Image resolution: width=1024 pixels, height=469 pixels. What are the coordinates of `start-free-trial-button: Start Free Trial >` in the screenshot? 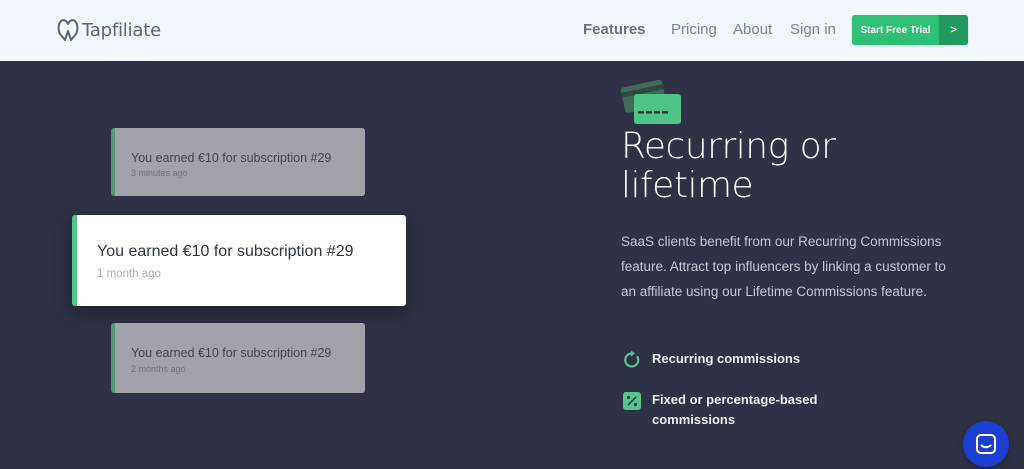 It's located at (910, 30).